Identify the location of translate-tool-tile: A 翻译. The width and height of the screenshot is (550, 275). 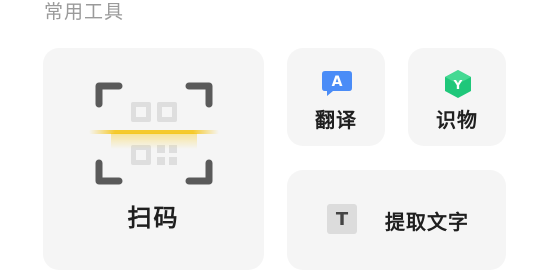
(336, 97).